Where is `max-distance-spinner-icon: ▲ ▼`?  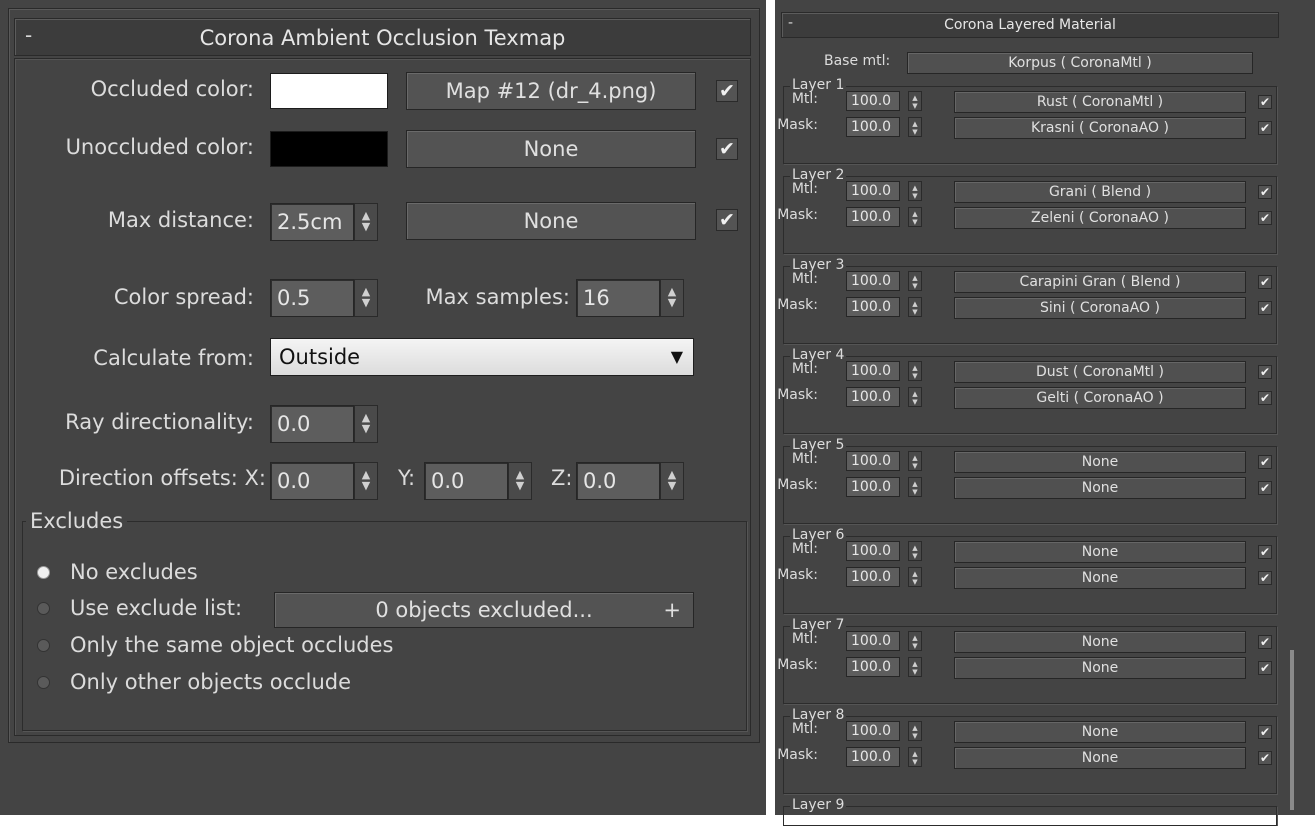 max-distance-spinner-icon: ▲ ▼ is located at coordinates (366, 222).